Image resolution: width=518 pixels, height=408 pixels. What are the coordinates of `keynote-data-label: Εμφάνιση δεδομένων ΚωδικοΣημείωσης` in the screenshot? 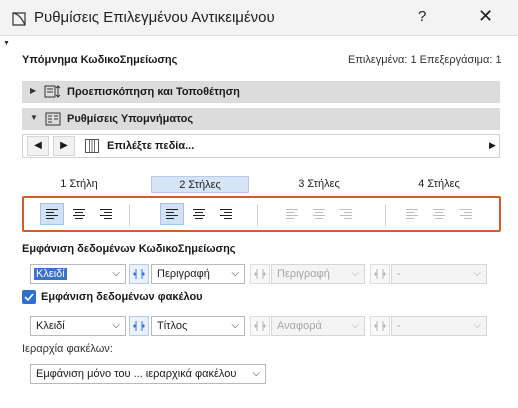 It's located at (129, 249).